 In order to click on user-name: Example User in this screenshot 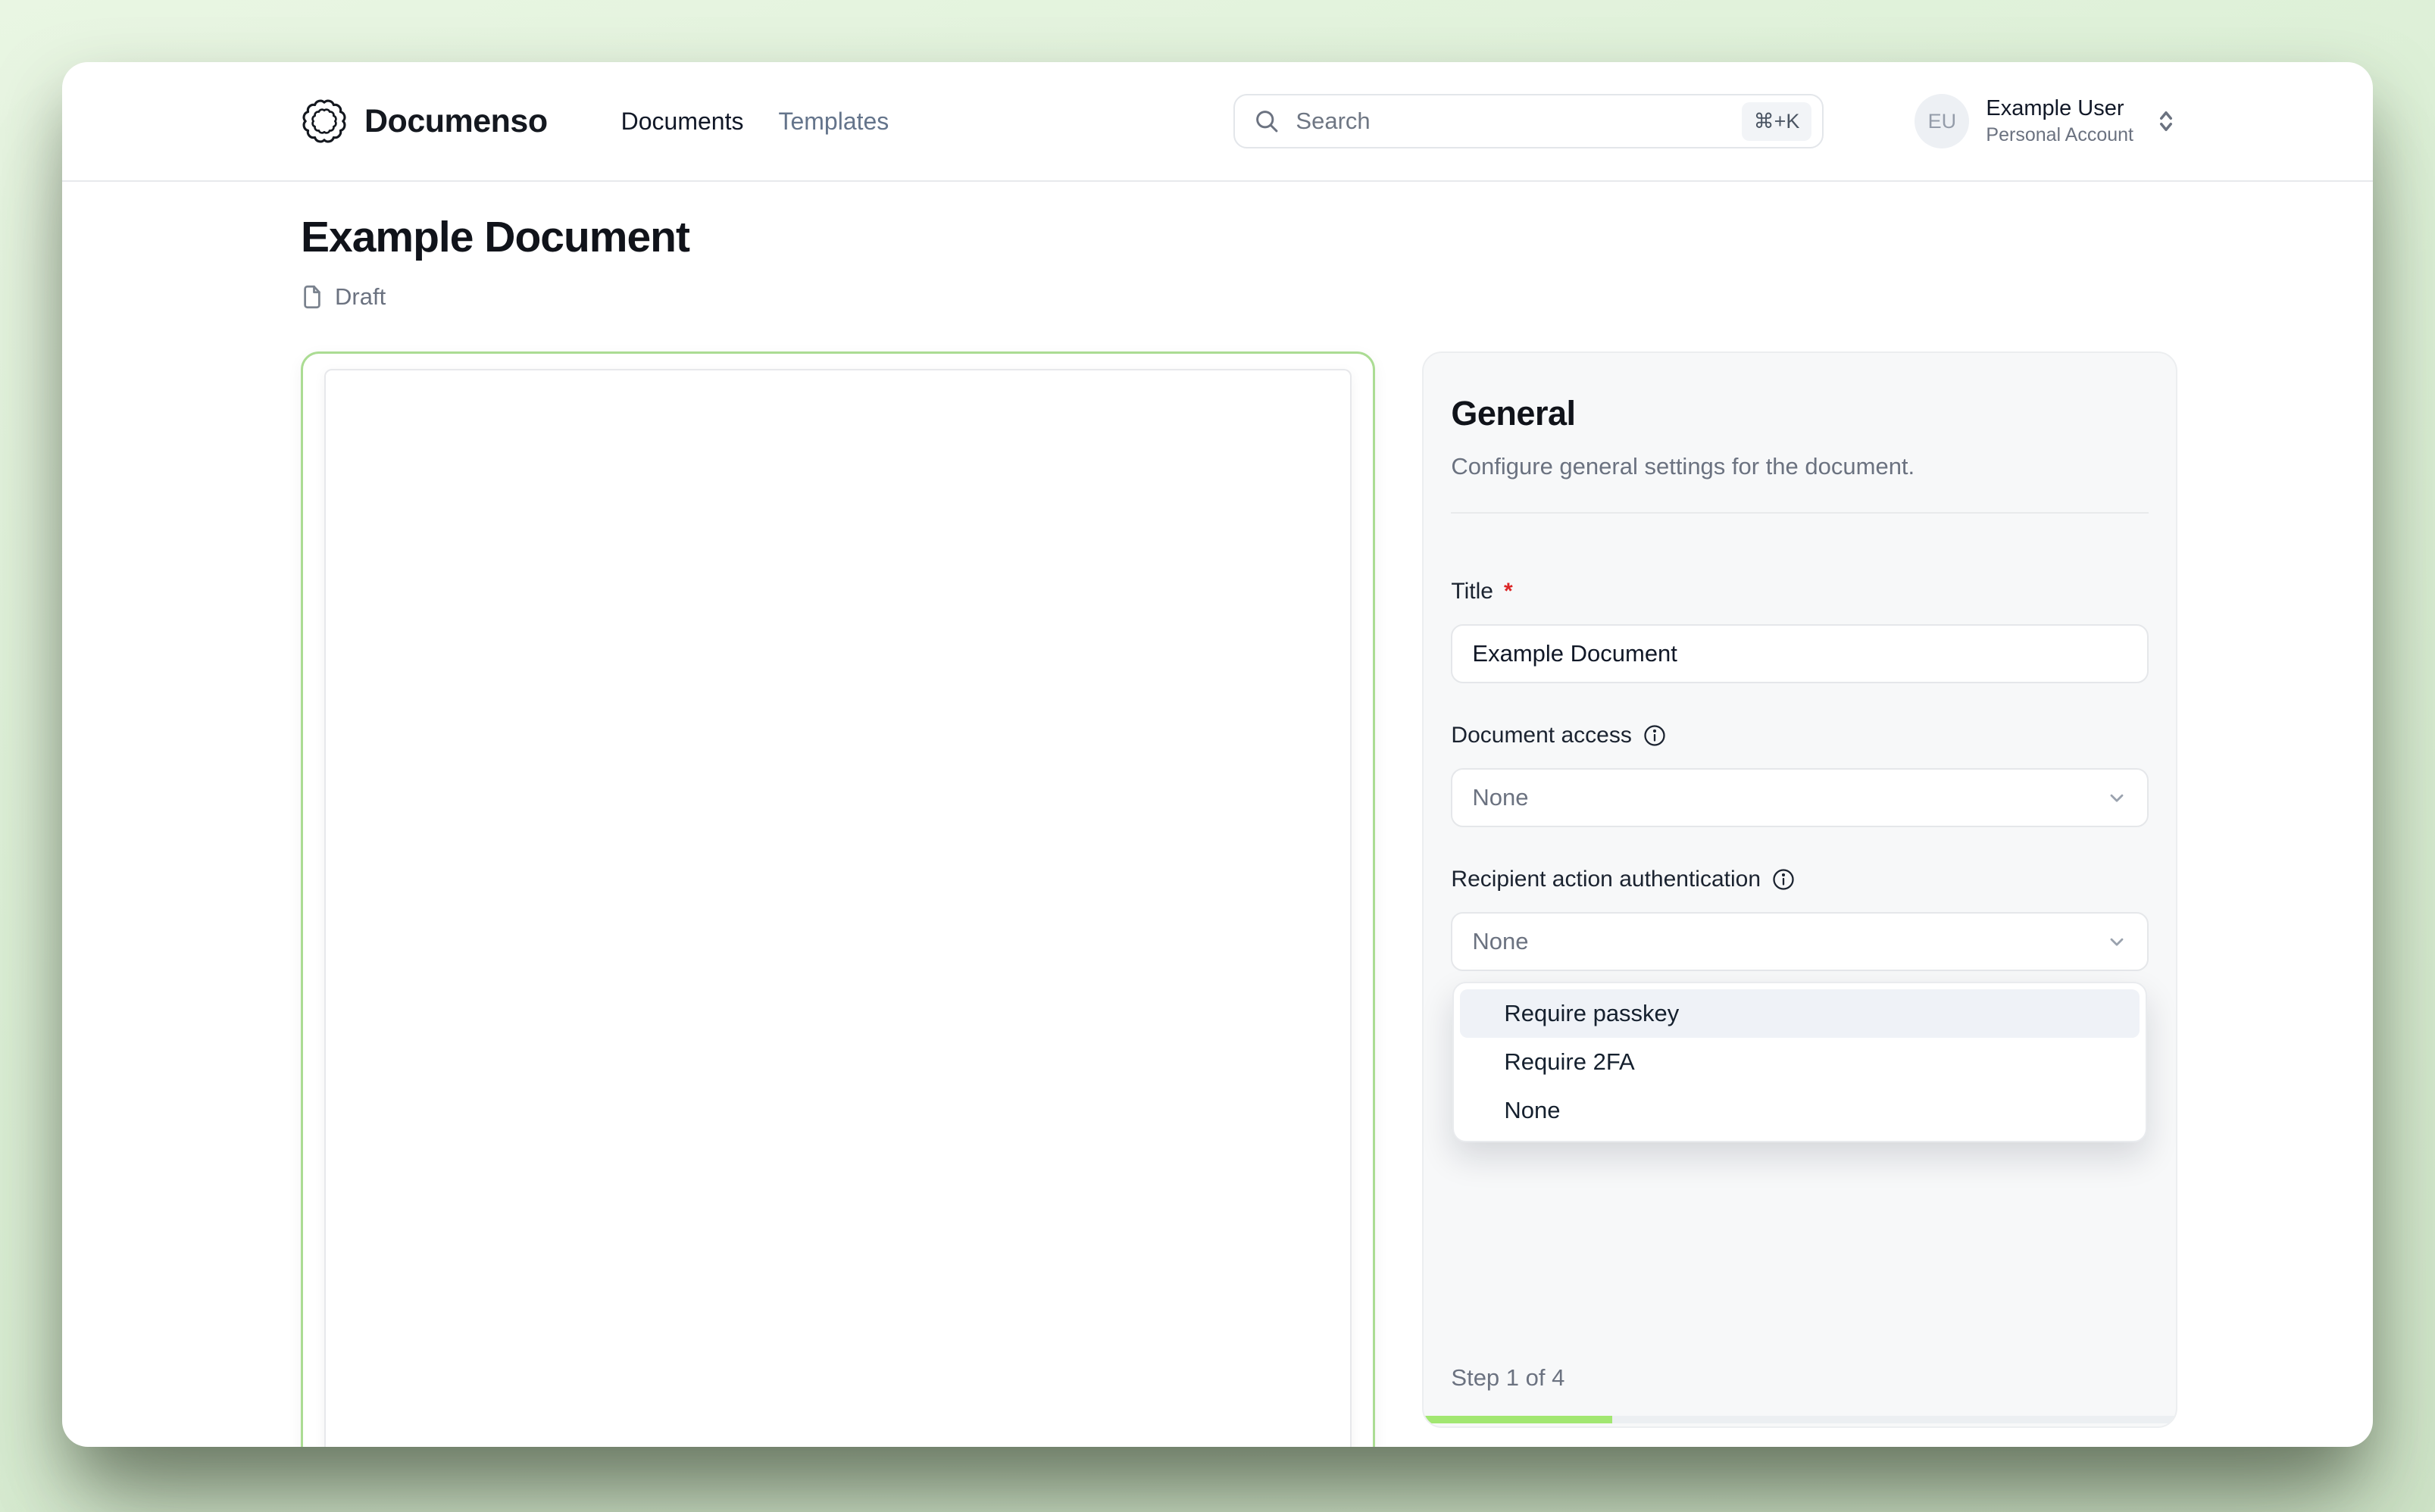, I will do `click(2055, 108)`.